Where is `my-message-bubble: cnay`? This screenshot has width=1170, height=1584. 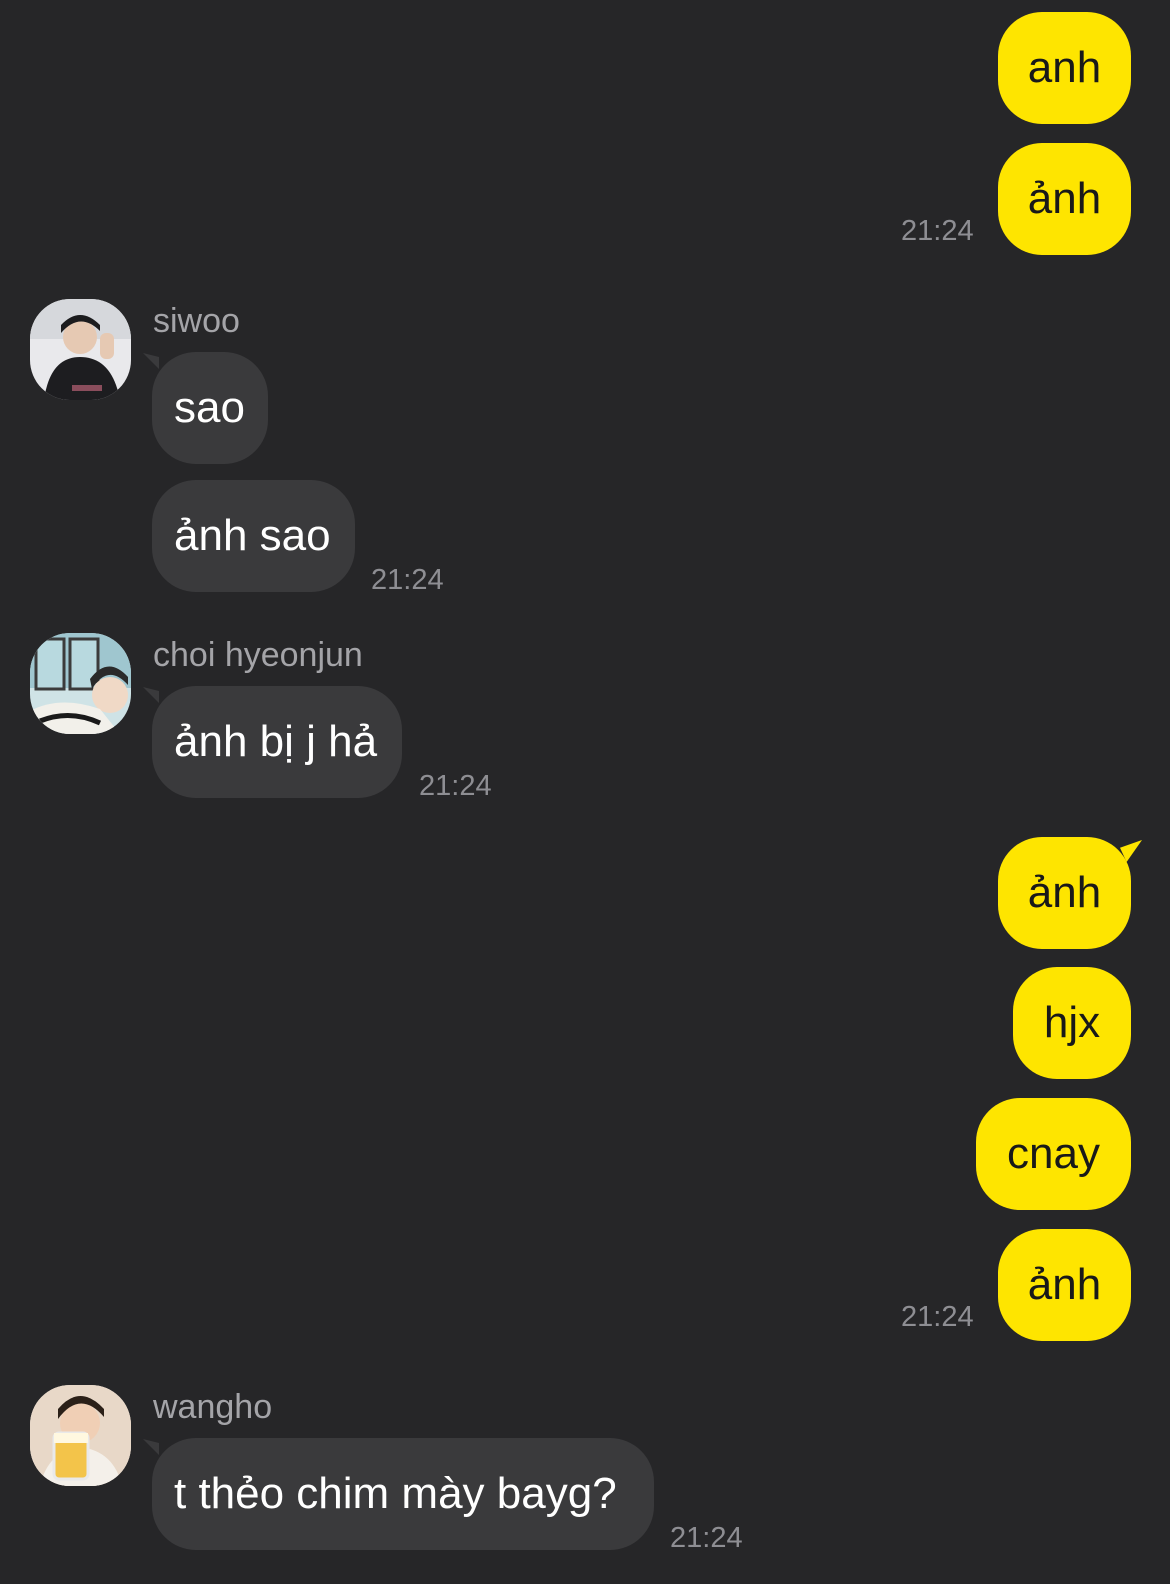
my-message-bubble: cnay is located at coordinates (1053, 1154).